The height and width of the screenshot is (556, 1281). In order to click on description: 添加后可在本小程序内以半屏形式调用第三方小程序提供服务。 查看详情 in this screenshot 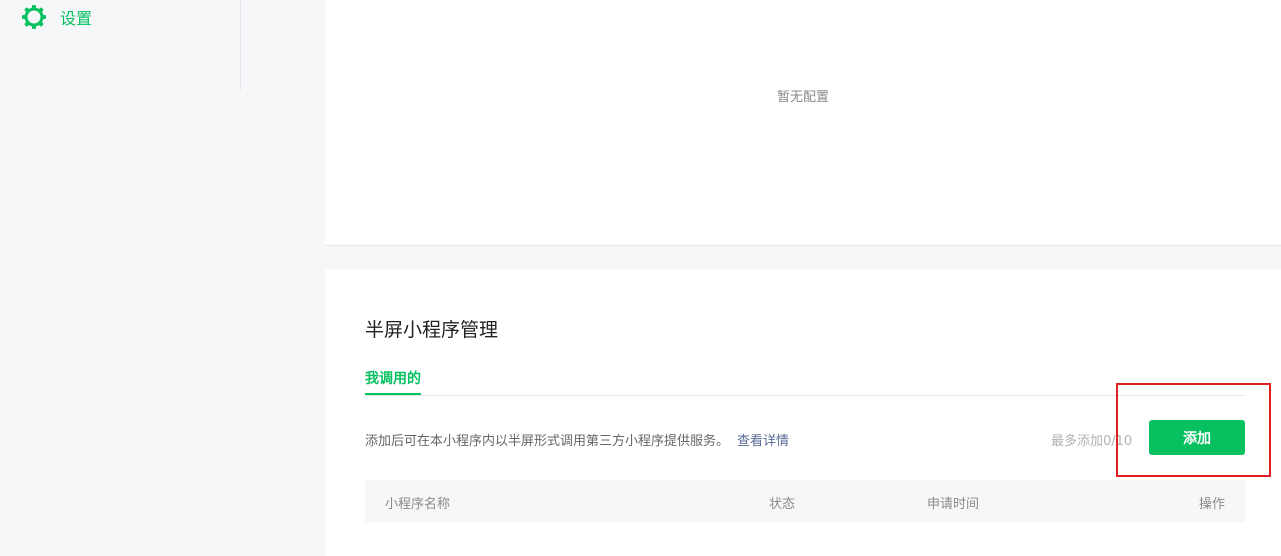, I will do `click(577, 439)`.